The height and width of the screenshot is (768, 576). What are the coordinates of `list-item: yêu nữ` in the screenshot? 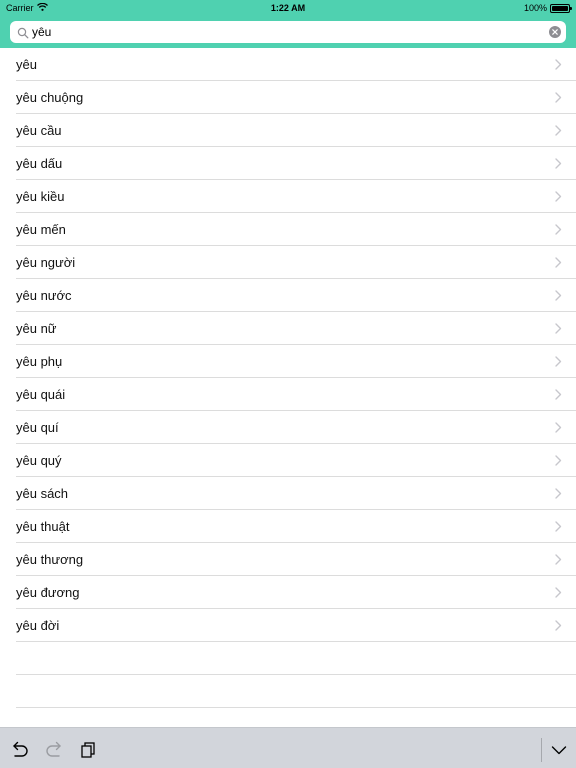 It's located at (296, 328).